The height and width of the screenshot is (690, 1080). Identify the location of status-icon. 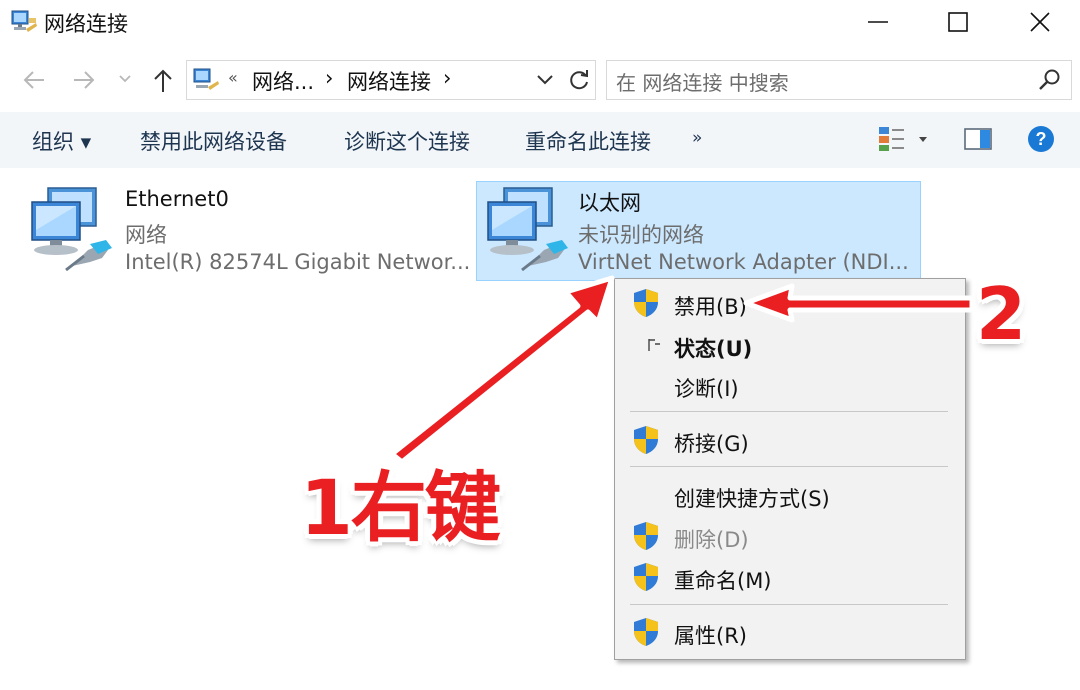
(654, 345).